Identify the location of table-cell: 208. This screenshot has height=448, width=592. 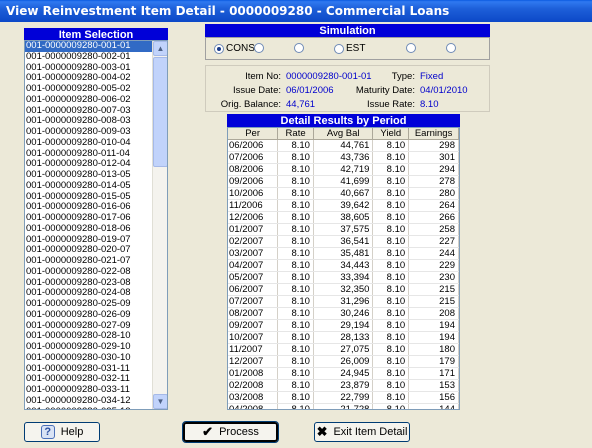
(433, 313).